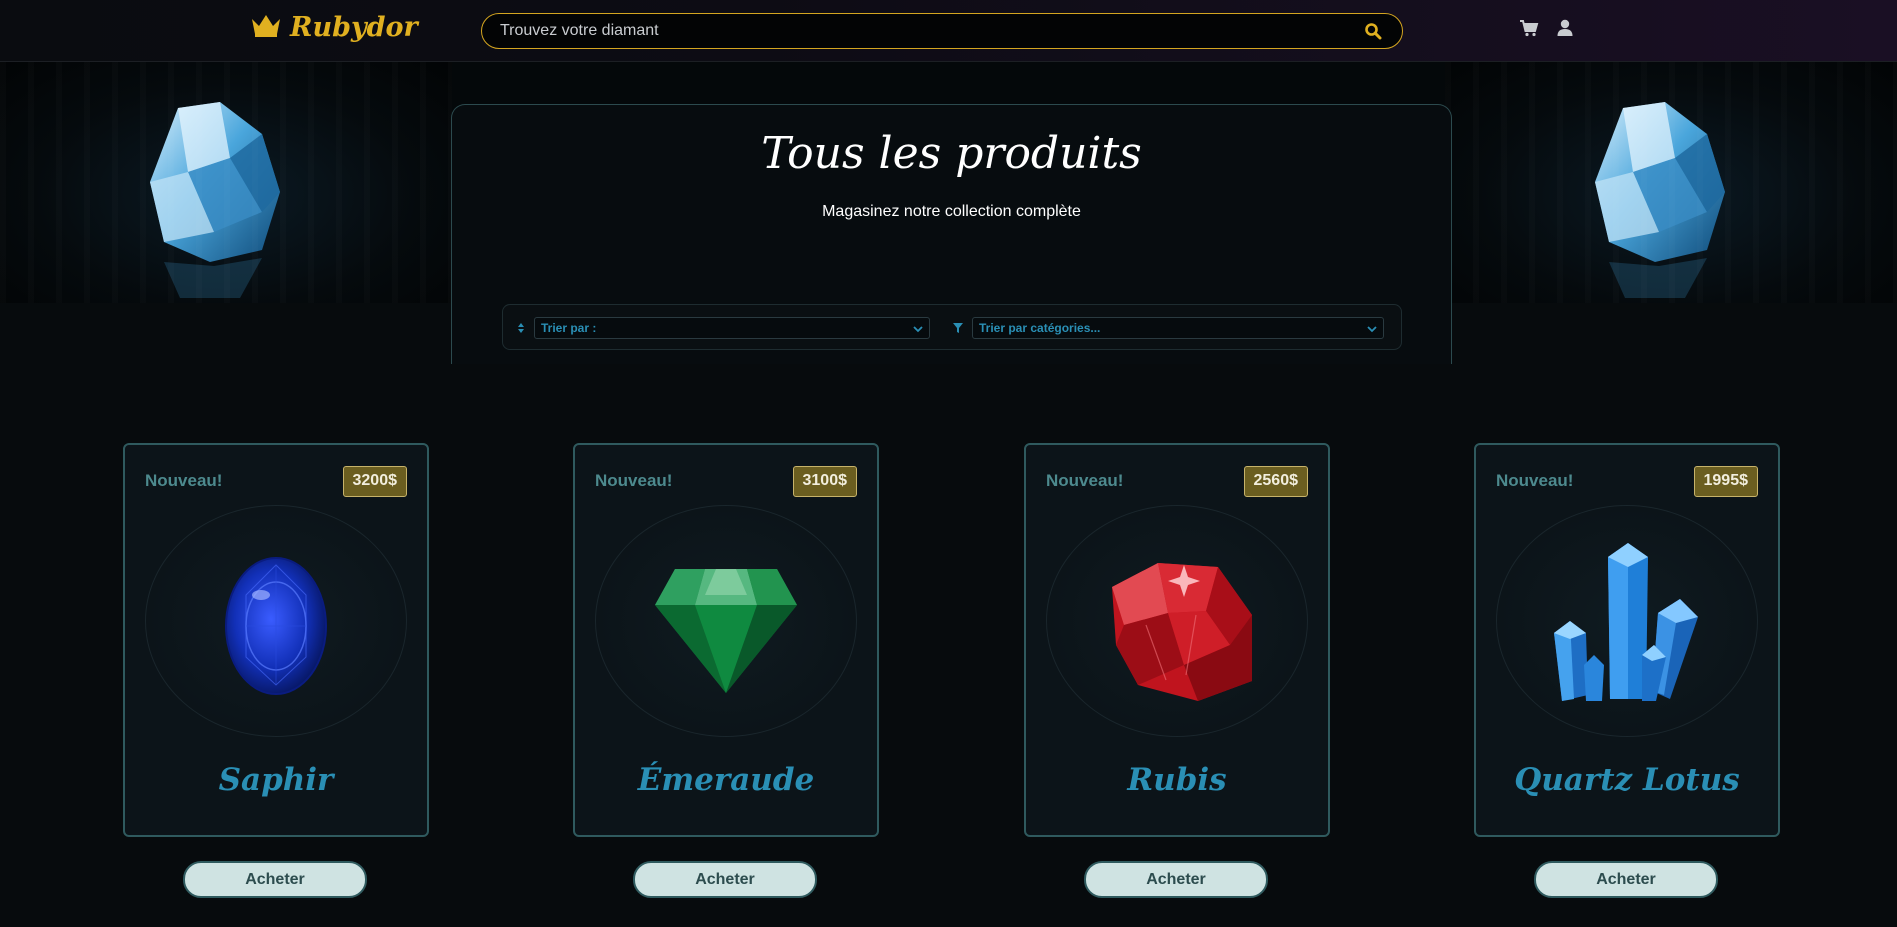 Image resolution: width=1897 pixels, height=927 pixels. What do you see at coordinates (951, 153) in the screenshot?
I see `page-title: Tous les produits` at bounding box center [951, 153].